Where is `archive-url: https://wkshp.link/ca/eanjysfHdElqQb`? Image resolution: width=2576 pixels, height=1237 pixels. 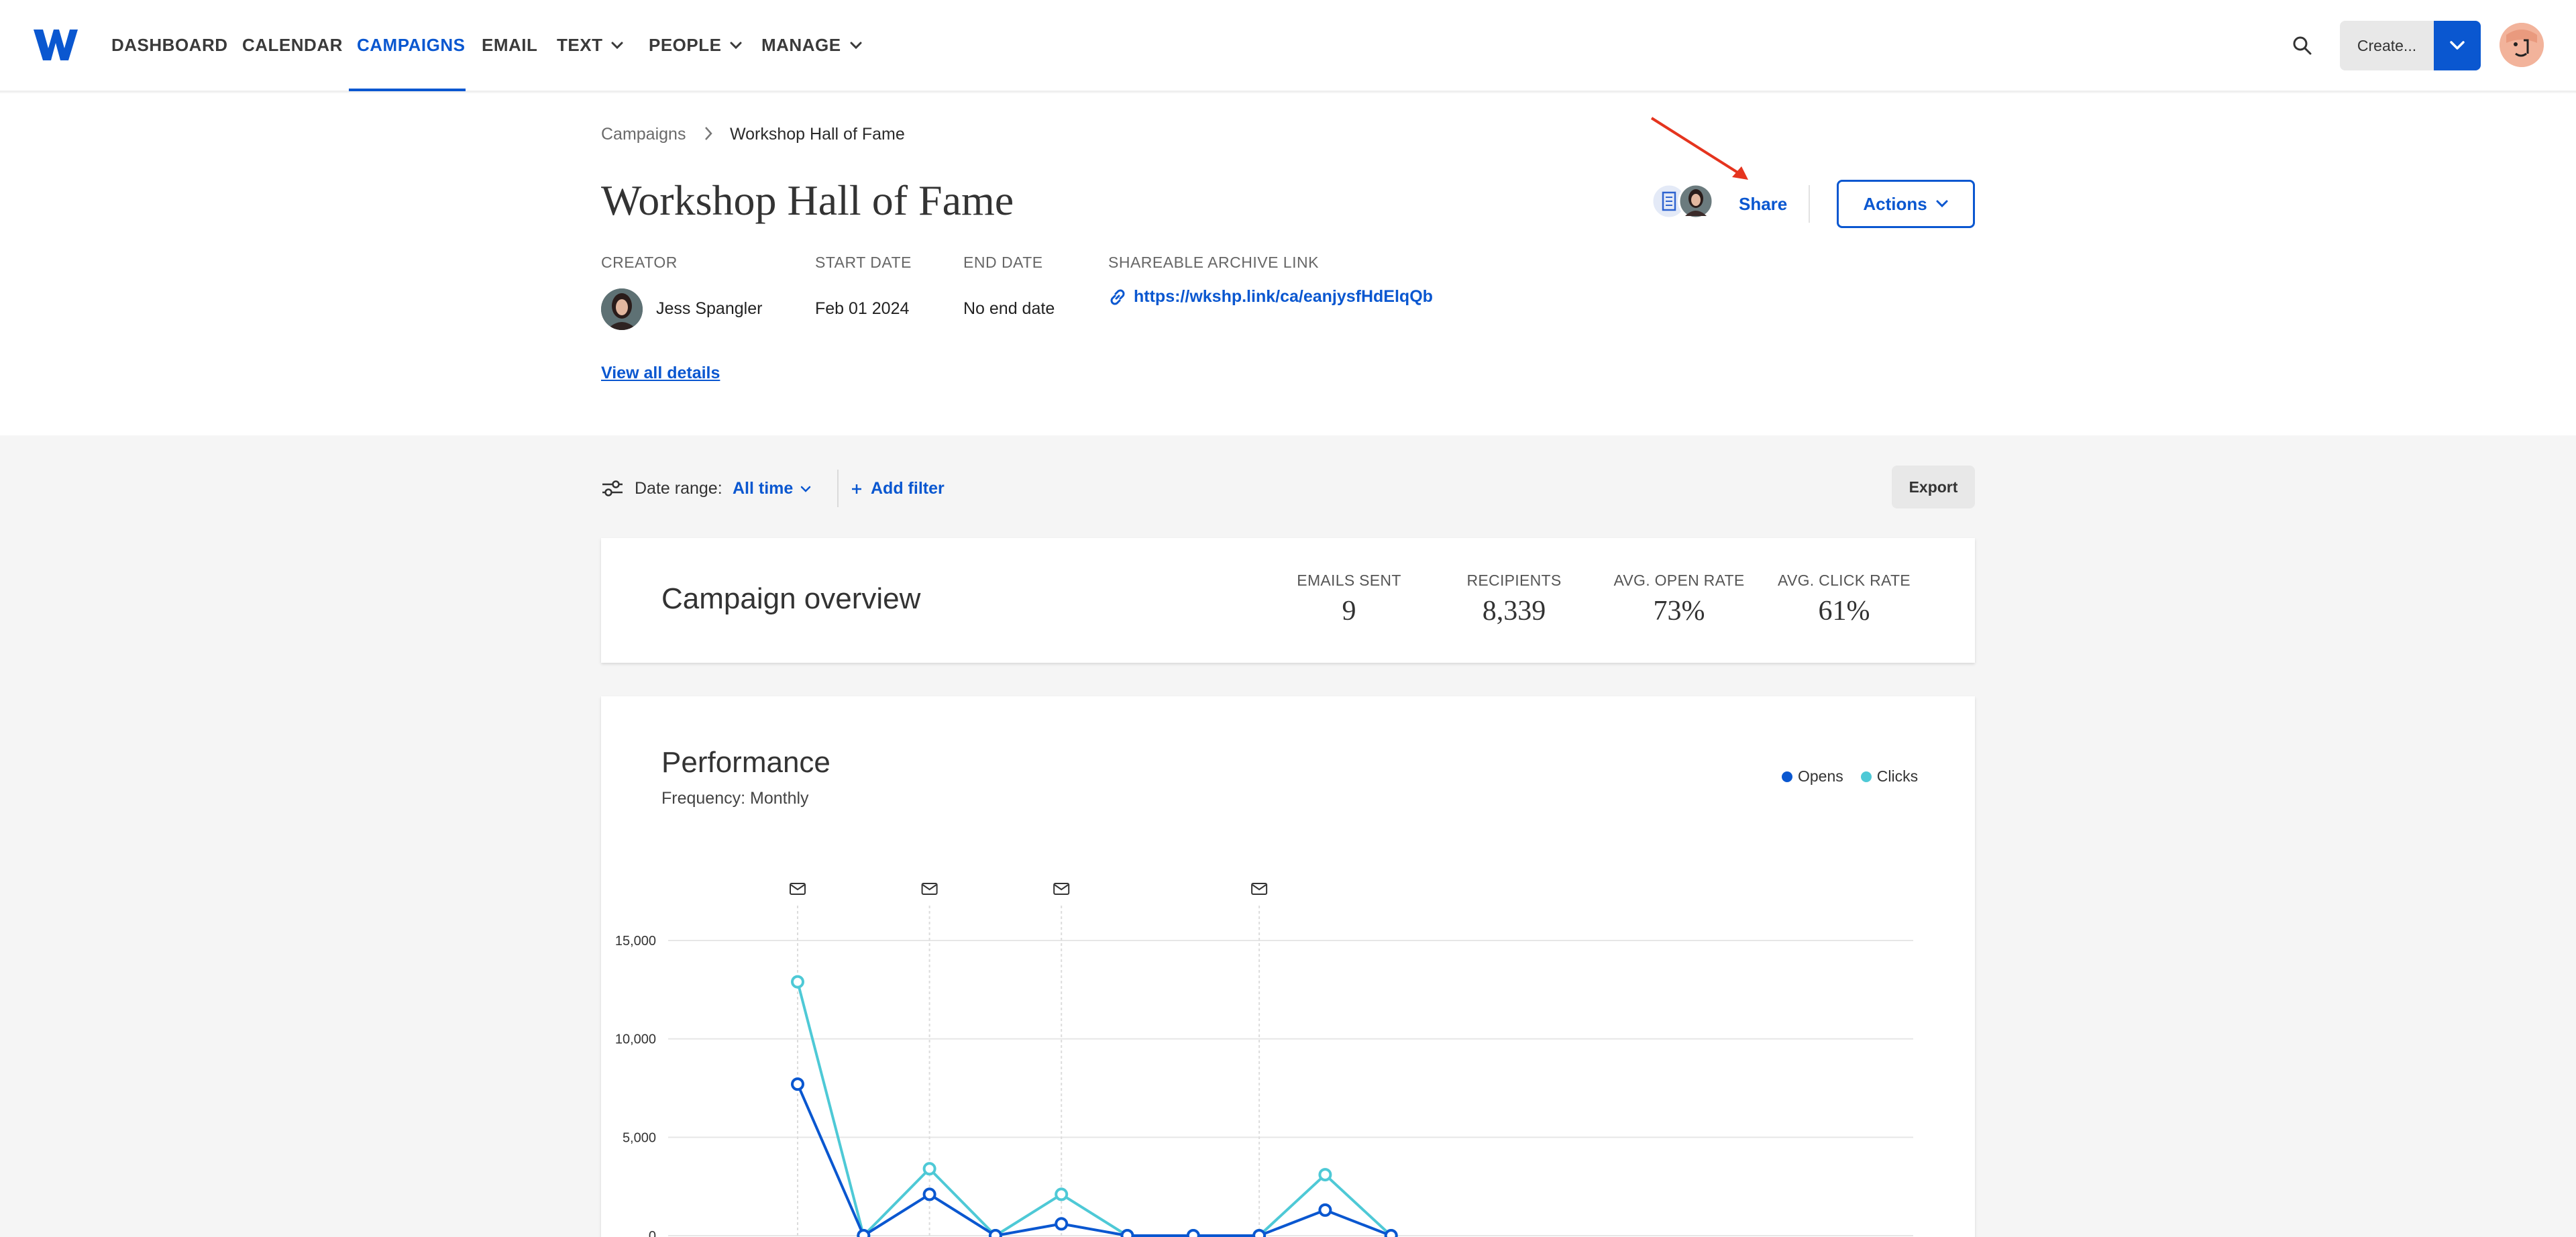 archive-url: https://wkshp.link/ca/eanjysfHdElqQb is located at coordinates (1283, 296).